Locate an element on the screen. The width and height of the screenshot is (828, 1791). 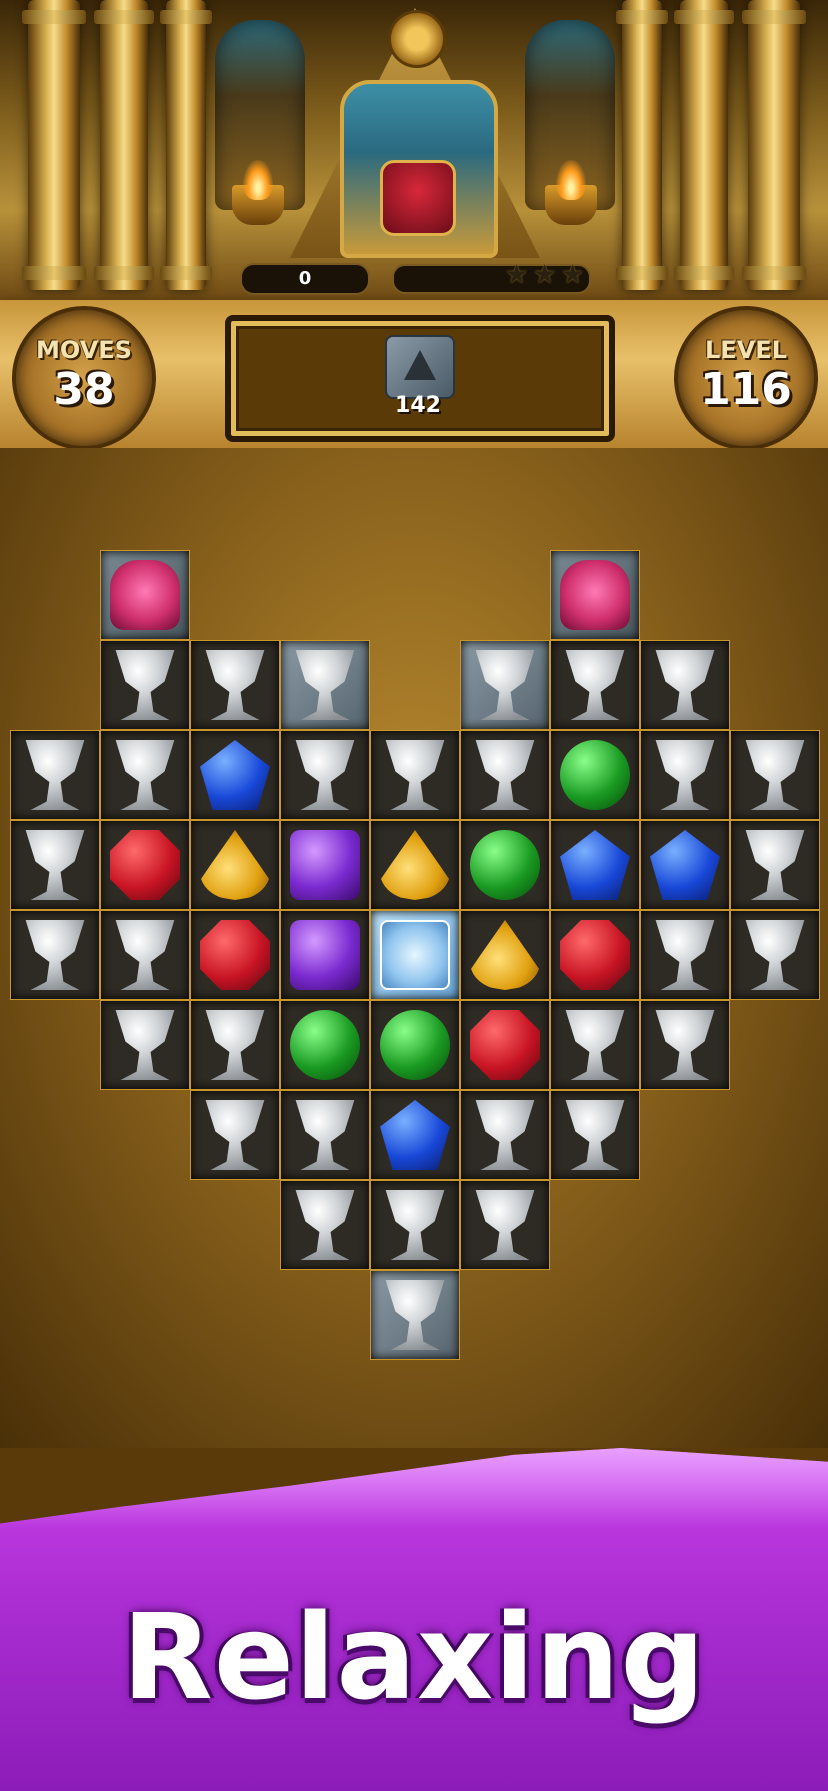
ice-block-icon is located at coordinates (415, 955).